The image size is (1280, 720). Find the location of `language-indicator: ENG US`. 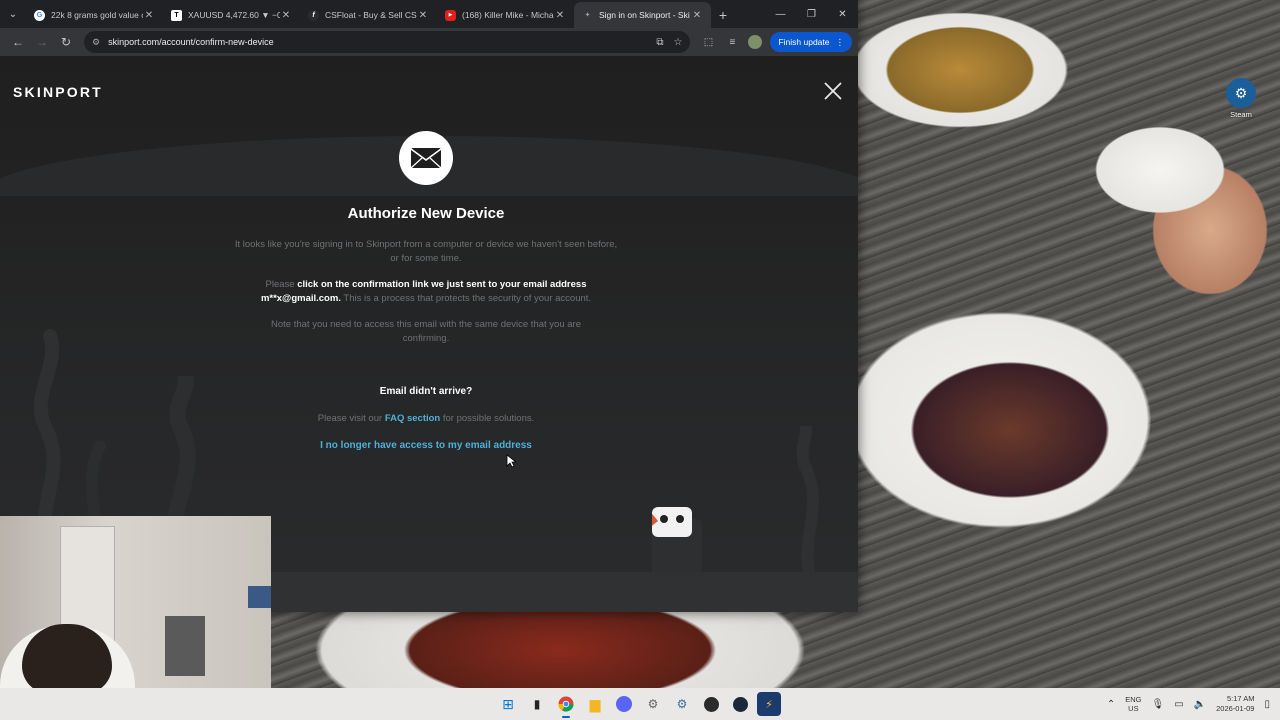

language-indicator: ENG US is located at coordinates (1133, 704).